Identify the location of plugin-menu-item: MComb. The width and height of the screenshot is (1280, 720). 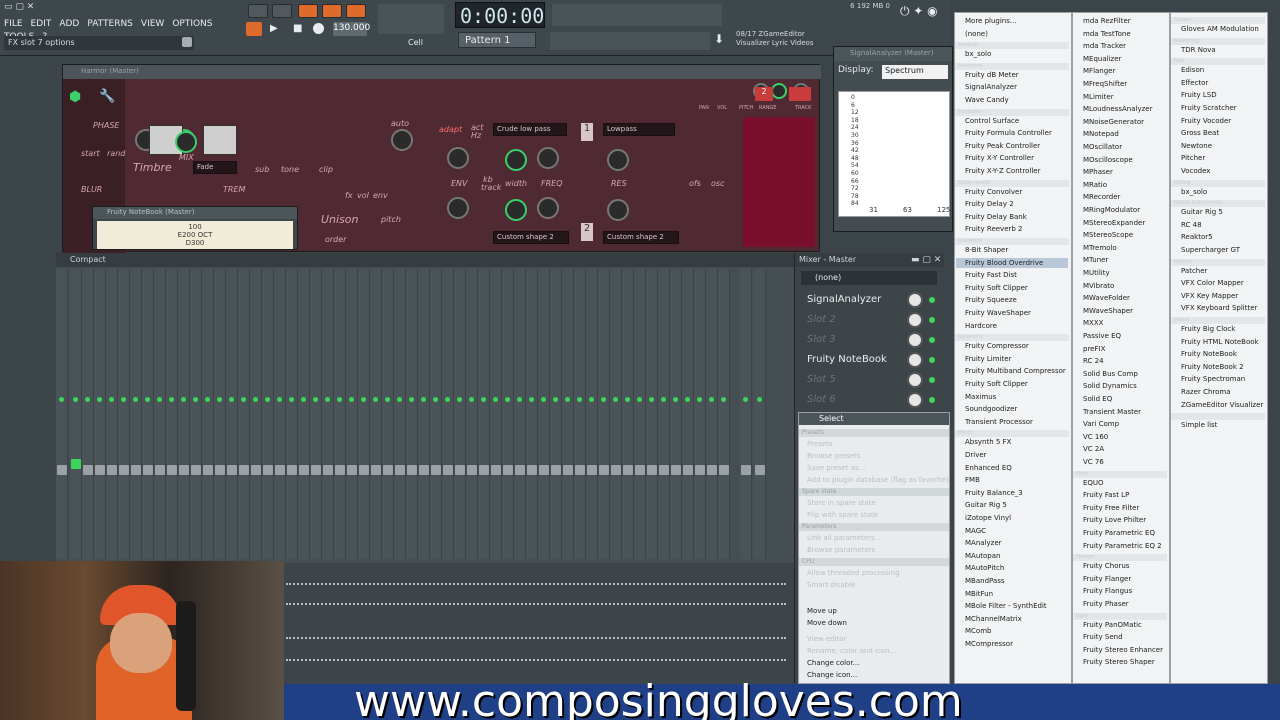
(978, 631).